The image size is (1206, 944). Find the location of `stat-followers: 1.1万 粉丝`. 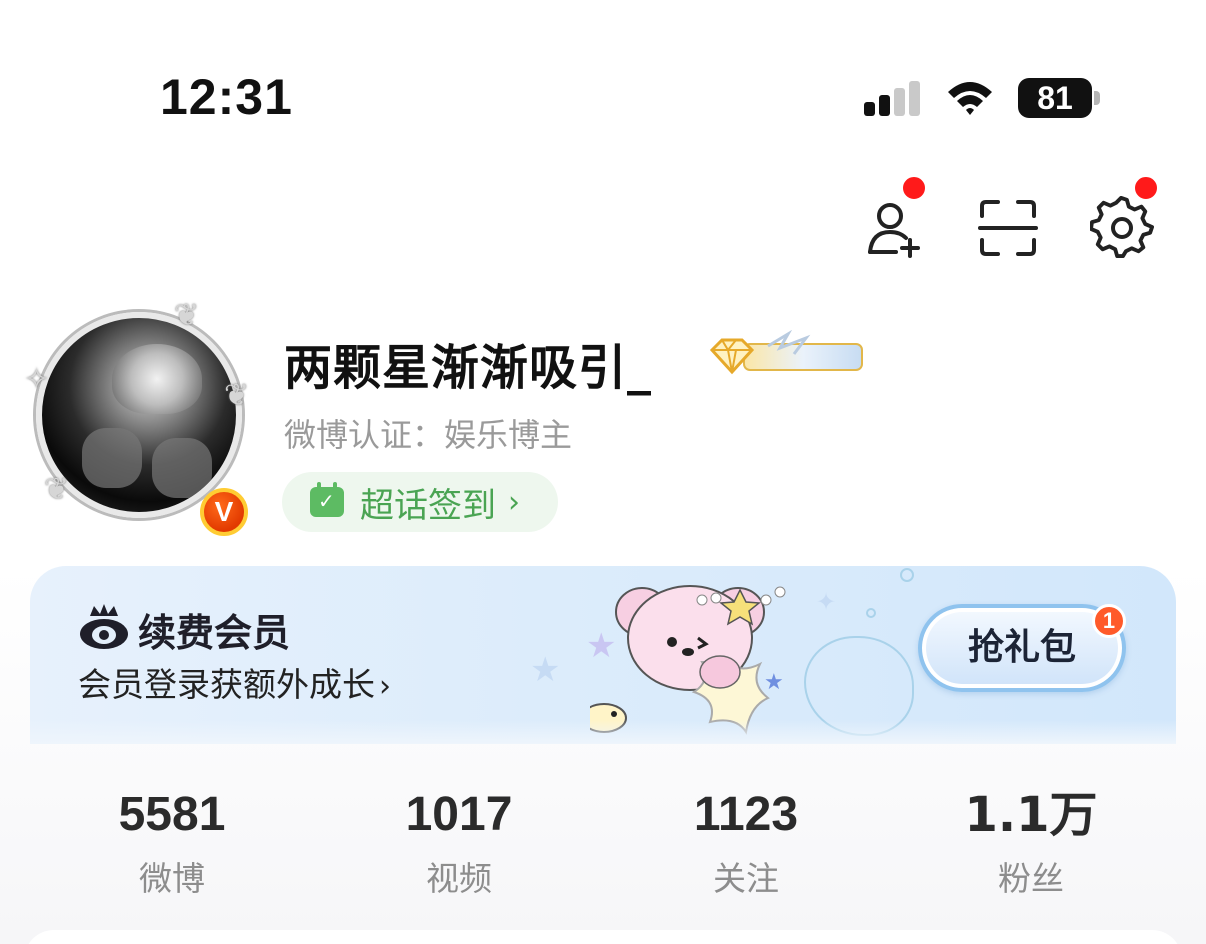

stat-followers: 1.1万 粉丝 is located at coordinates (1031, 844).